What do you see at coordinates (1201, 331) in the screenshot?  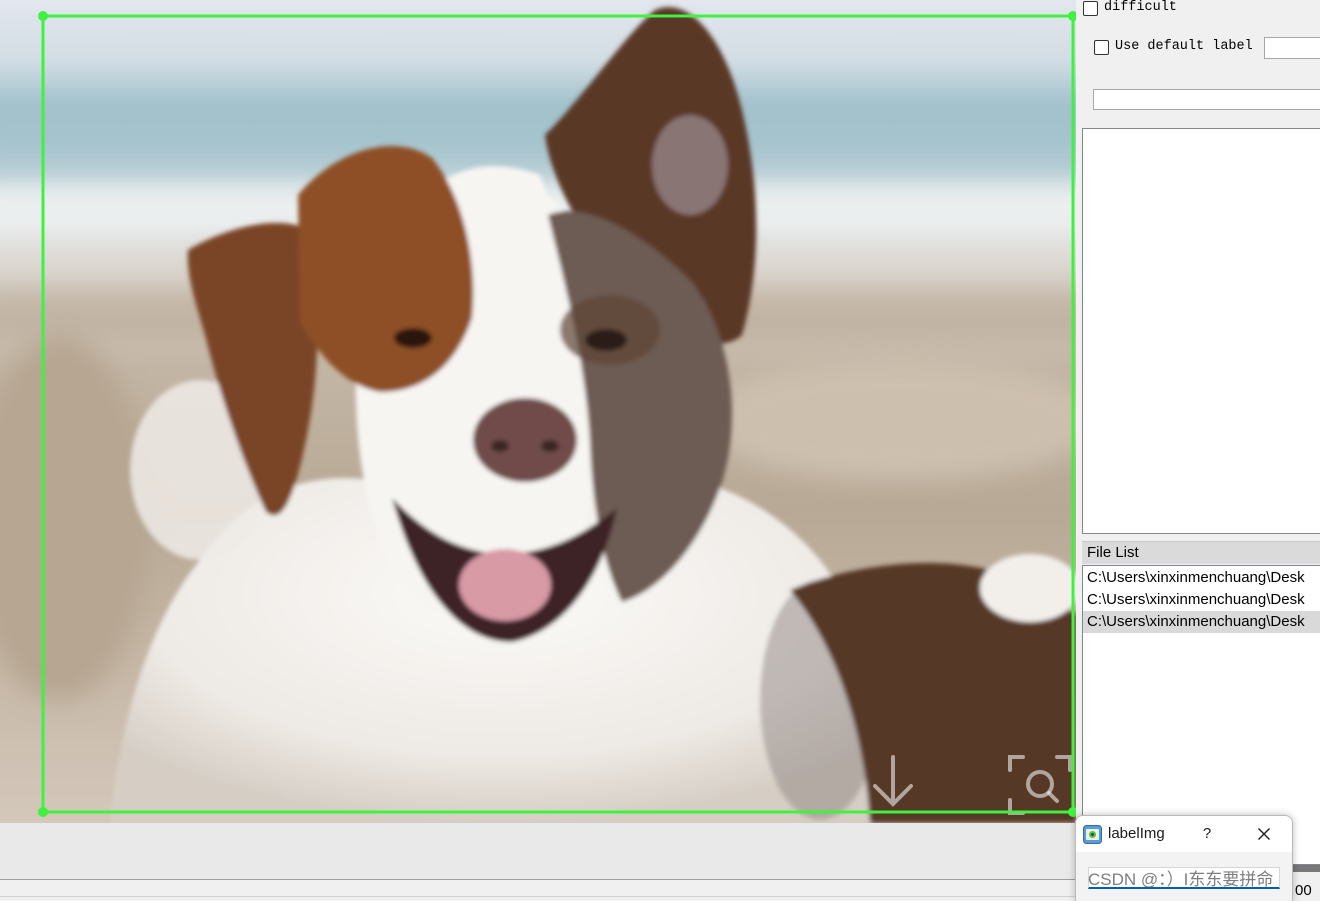 I see `label-list` at bounding box center [1201, 331].